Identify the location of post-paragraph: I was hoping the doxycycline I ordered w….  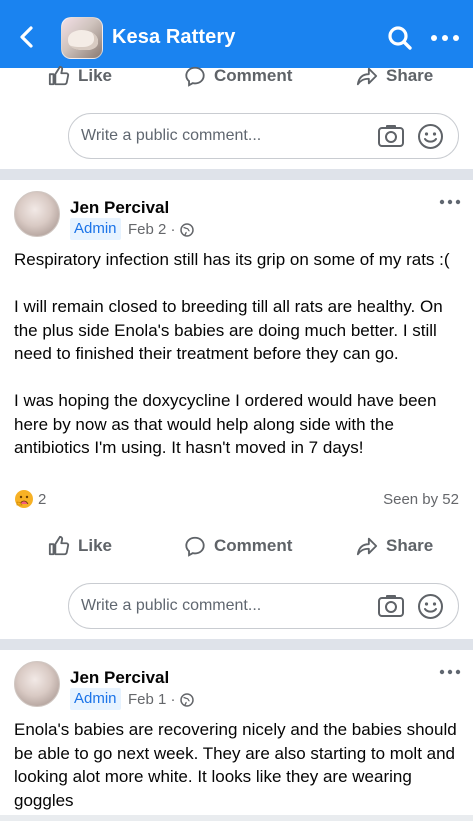
(225, 424).